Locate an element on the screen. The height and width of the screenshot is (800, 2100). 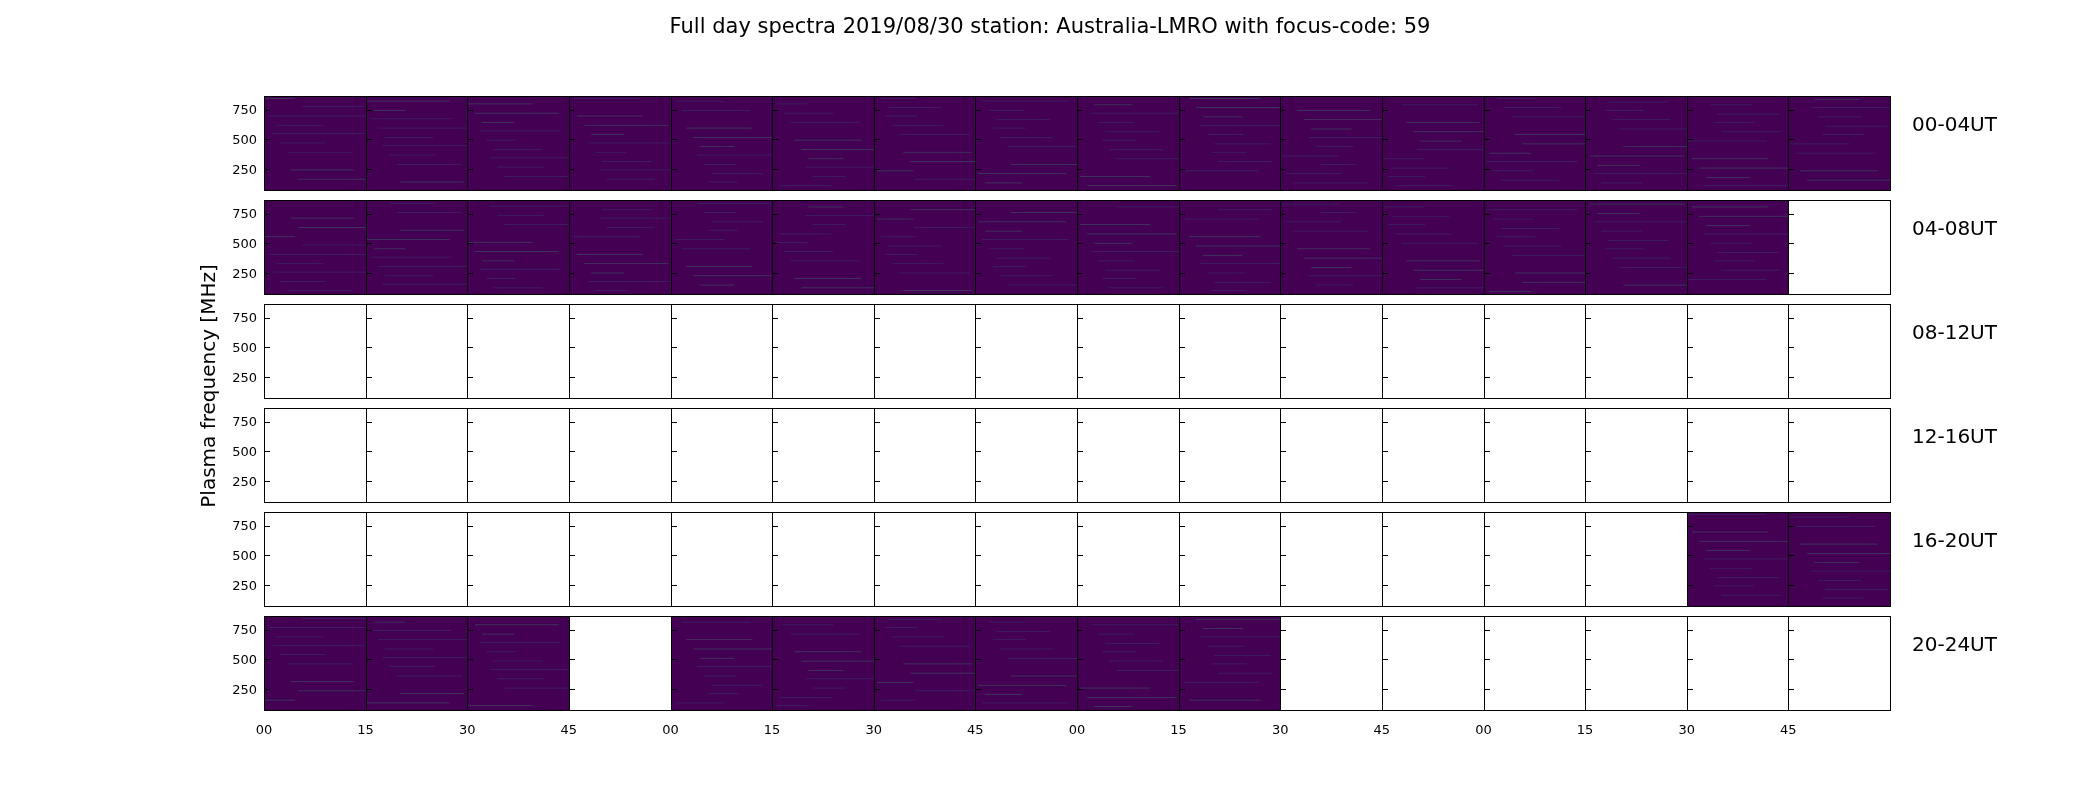
row-label: 04-08UT is located at coordinates (1954, 227).